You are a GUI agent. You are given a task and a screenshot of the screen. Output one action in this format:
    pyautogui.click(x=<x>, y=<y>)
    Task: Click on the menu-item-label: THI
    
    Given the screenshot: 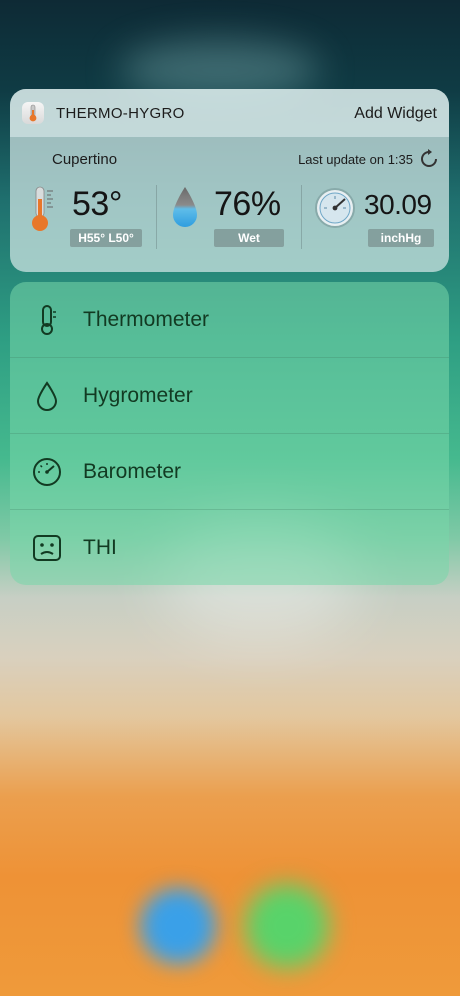 What is the action you would take?
    pyautogui.click(x=100, y=547)
    